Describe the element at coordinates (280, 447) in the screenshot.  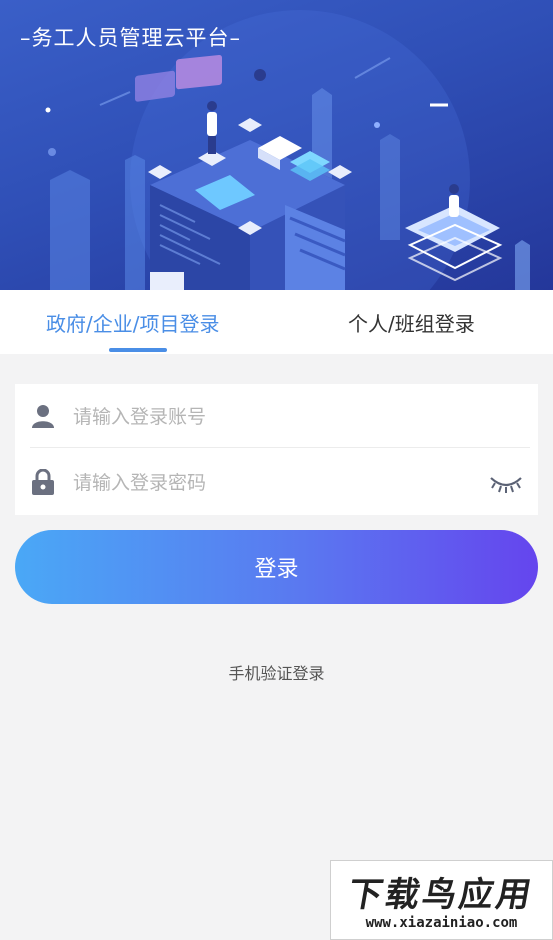
I see `field-divider` at that location.